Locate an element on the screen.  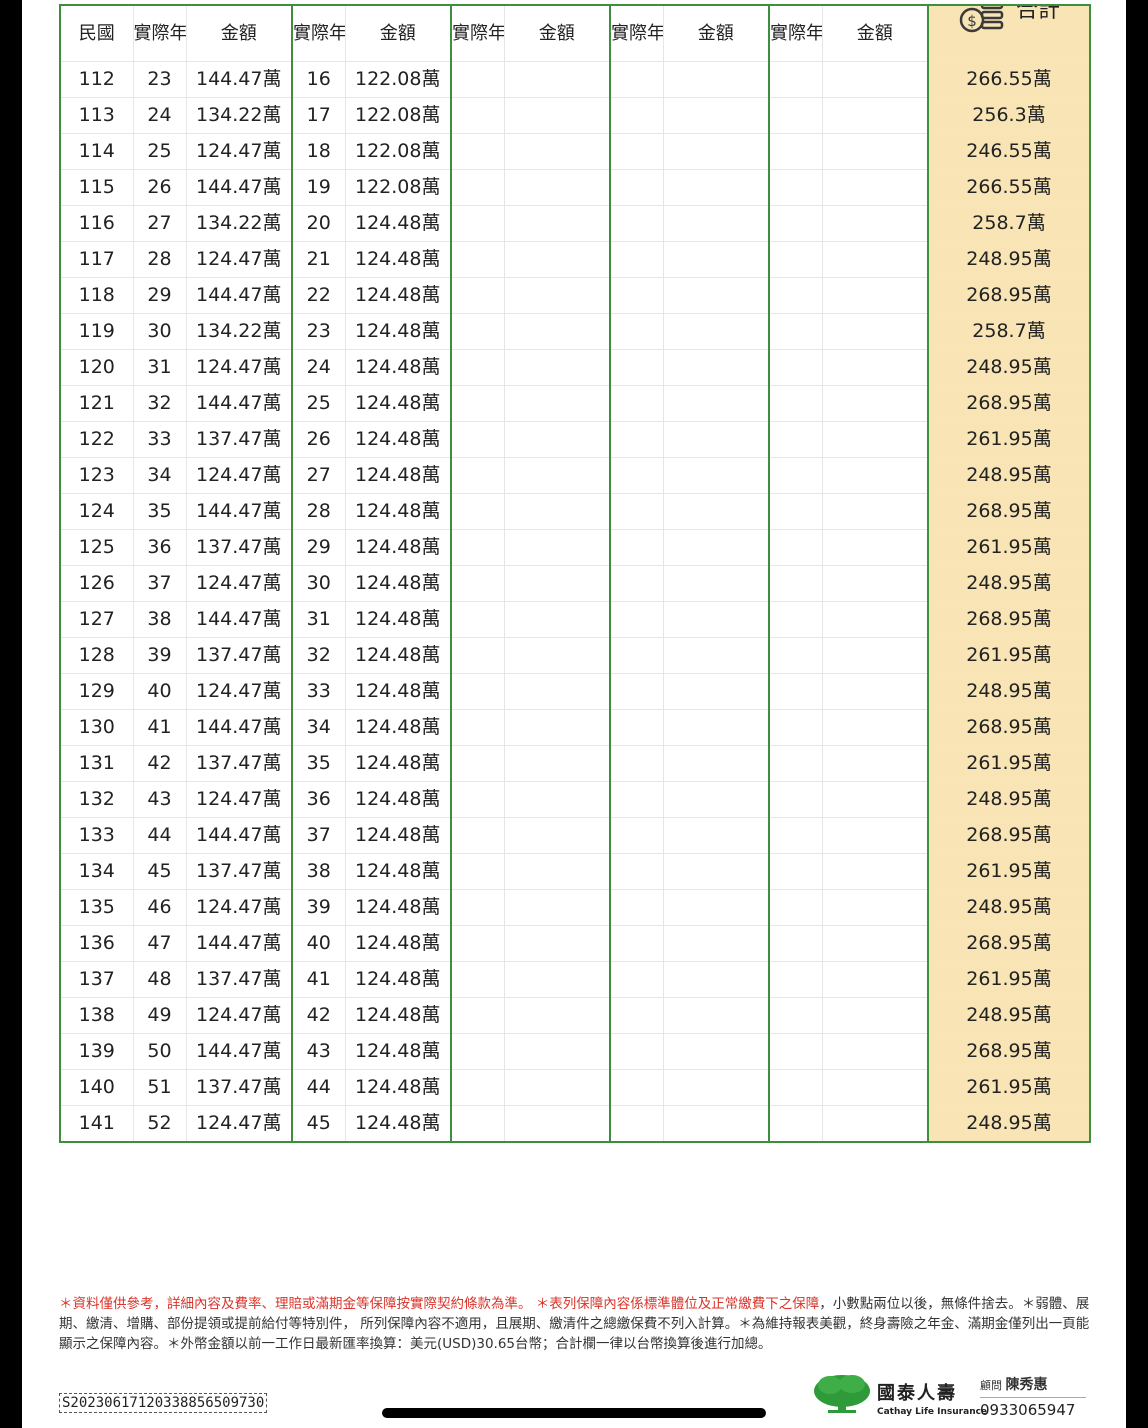
table-row: 116 27 134.22萬 20 124.48萬 258.7萬 is located at coordinates (575, 223).